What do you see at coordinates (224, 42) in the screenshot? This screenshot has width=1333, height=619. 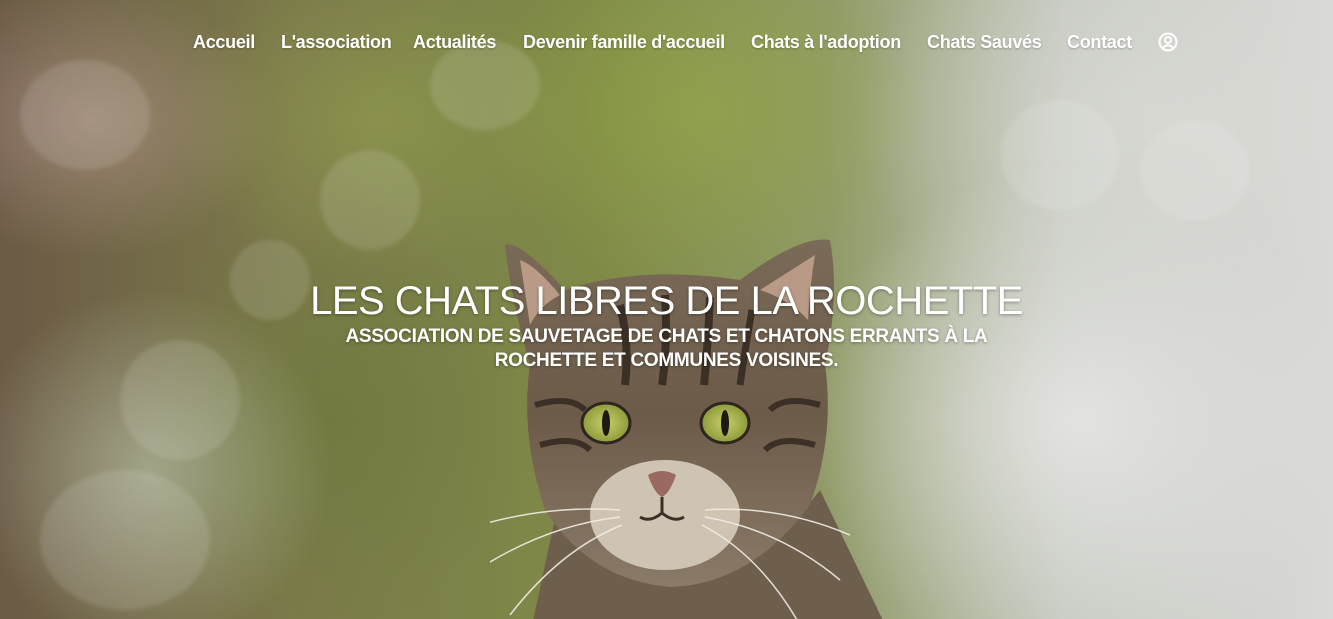 I see `nav-item-accueil: Accueil` at bounding box center [224, 42].